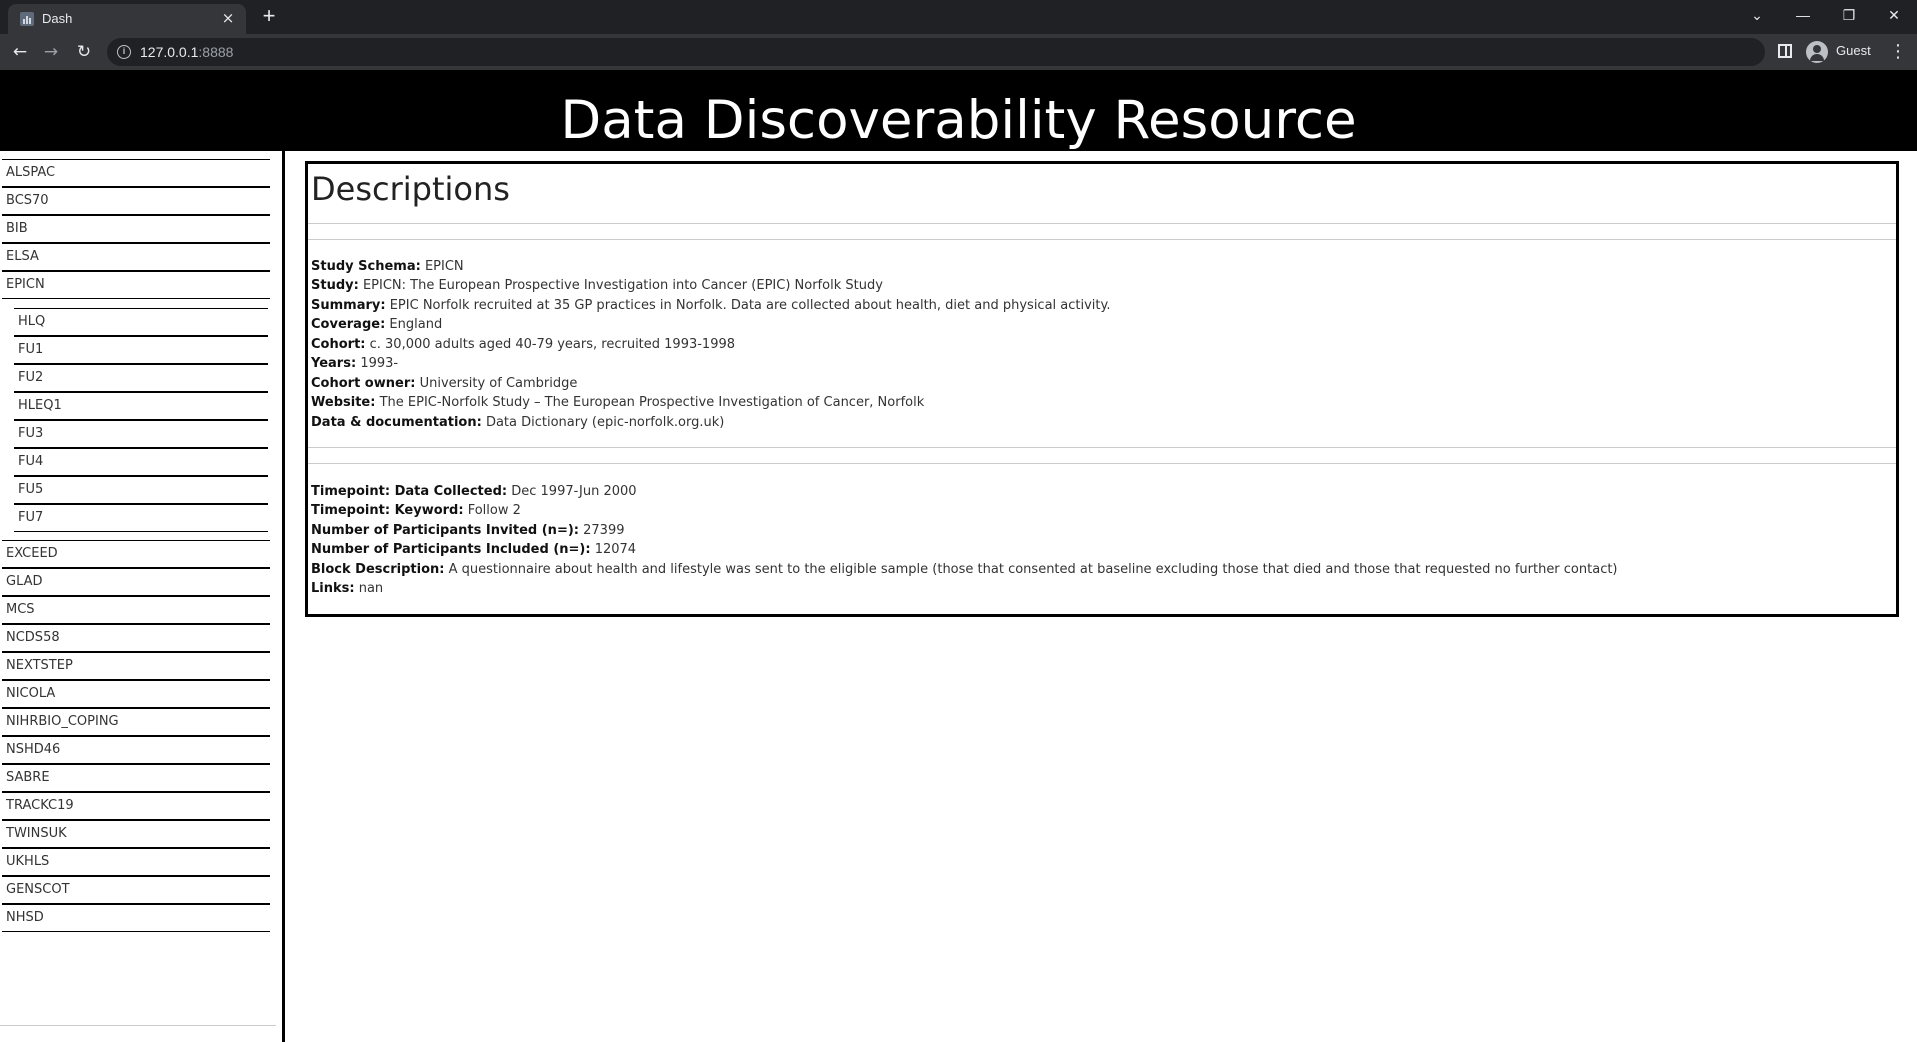  Describe the element at coordinates (136, 582) in the screenshot. I see `sidebar-item-glad: GLAD` at that location.